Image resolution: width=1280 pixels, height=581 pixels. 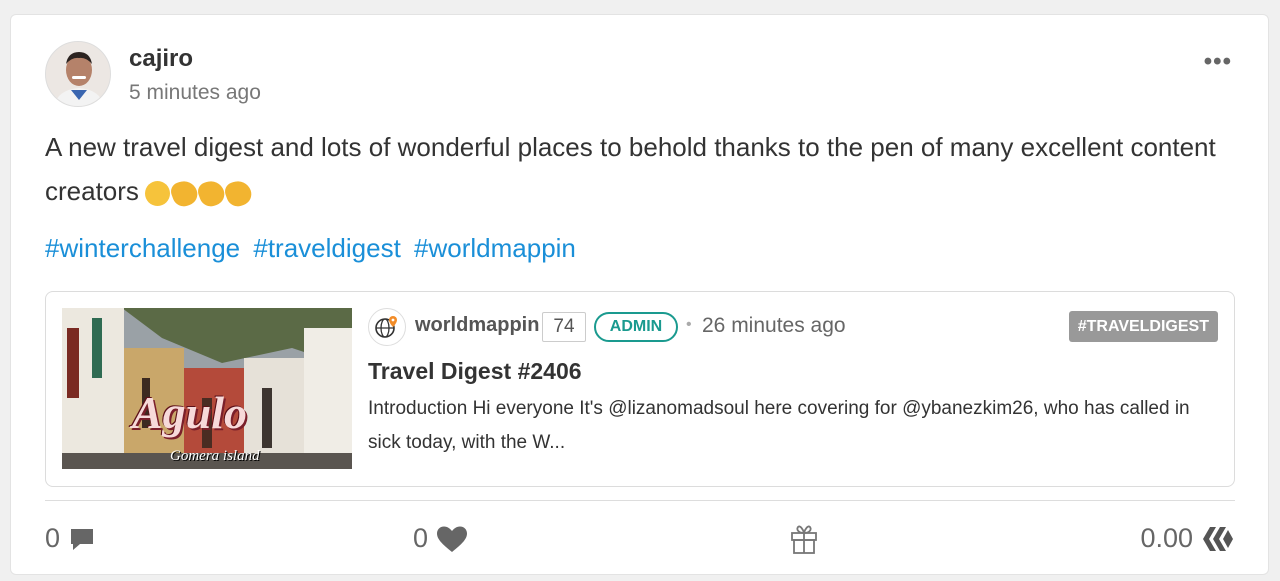 I want to click on gift-icon, so click(x=804, y=539).